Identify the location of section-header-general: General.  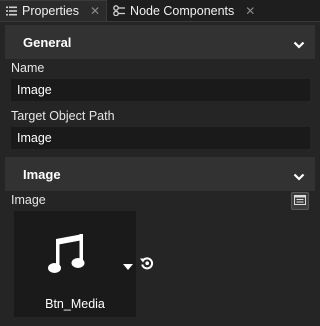
(160, 42).